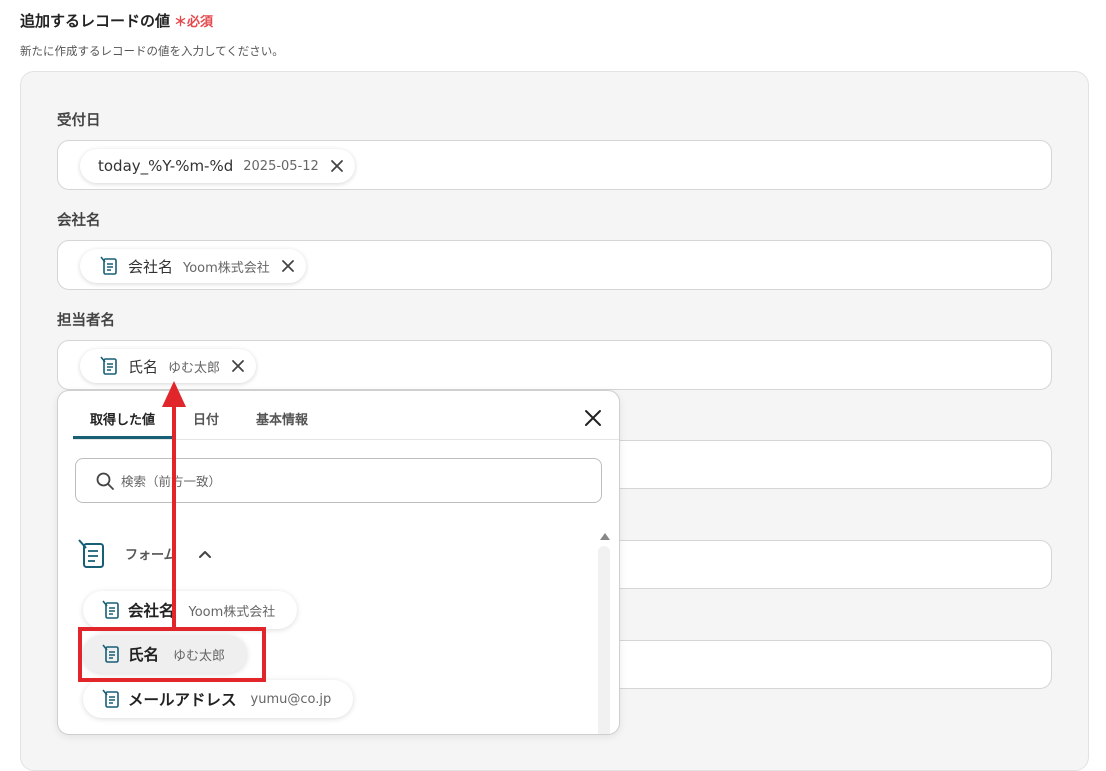  Describe the element at coordinates (554, 165) in the screenshot. I see `reception-date-input: today_%Y-%m-%d 2025-05-12` at that location.